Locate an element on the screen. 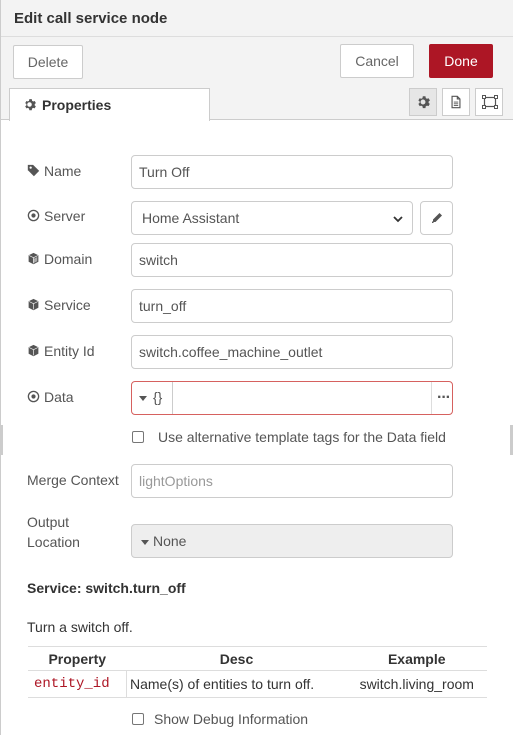  data-type-label: {} is located at coordinates (158, 397).